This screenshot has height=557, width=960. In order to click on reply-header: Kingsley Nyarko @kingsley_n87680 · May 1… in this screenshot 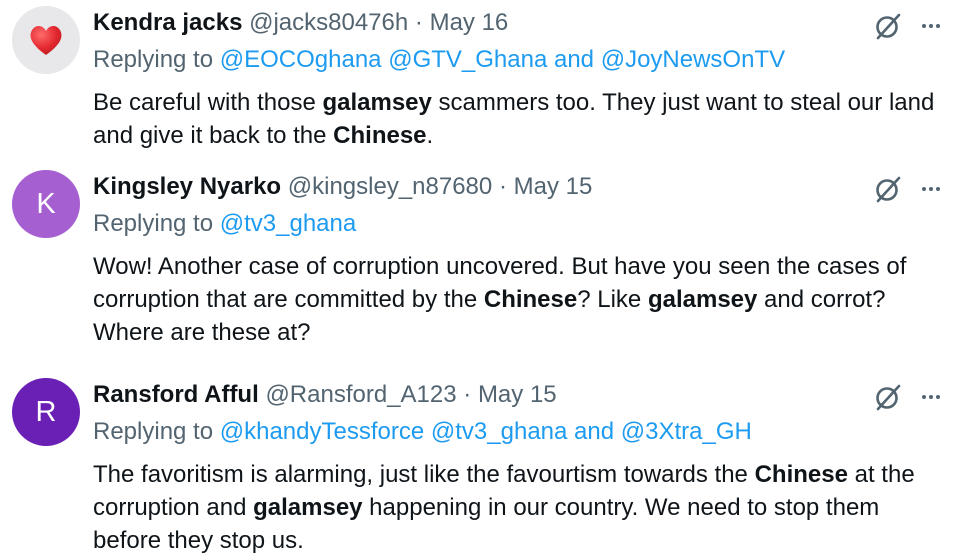, I will do `click(342, 187)`.